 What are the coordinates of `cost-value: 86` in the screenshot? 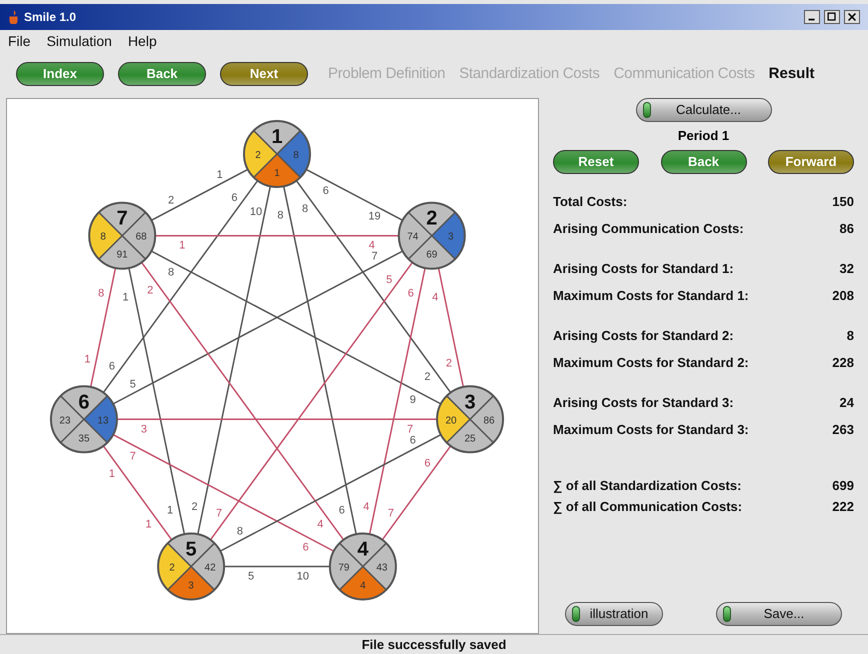 It's located at (847, 229).